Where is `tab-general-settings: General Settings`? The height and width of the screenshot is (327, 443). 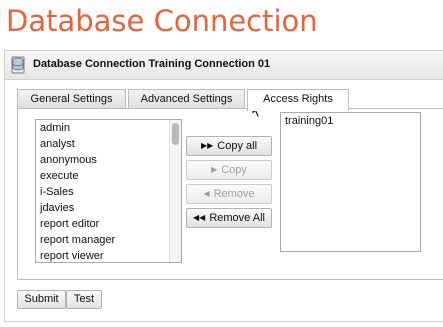
tab-general-settings: General Settings is located at coordinates (71, 99).